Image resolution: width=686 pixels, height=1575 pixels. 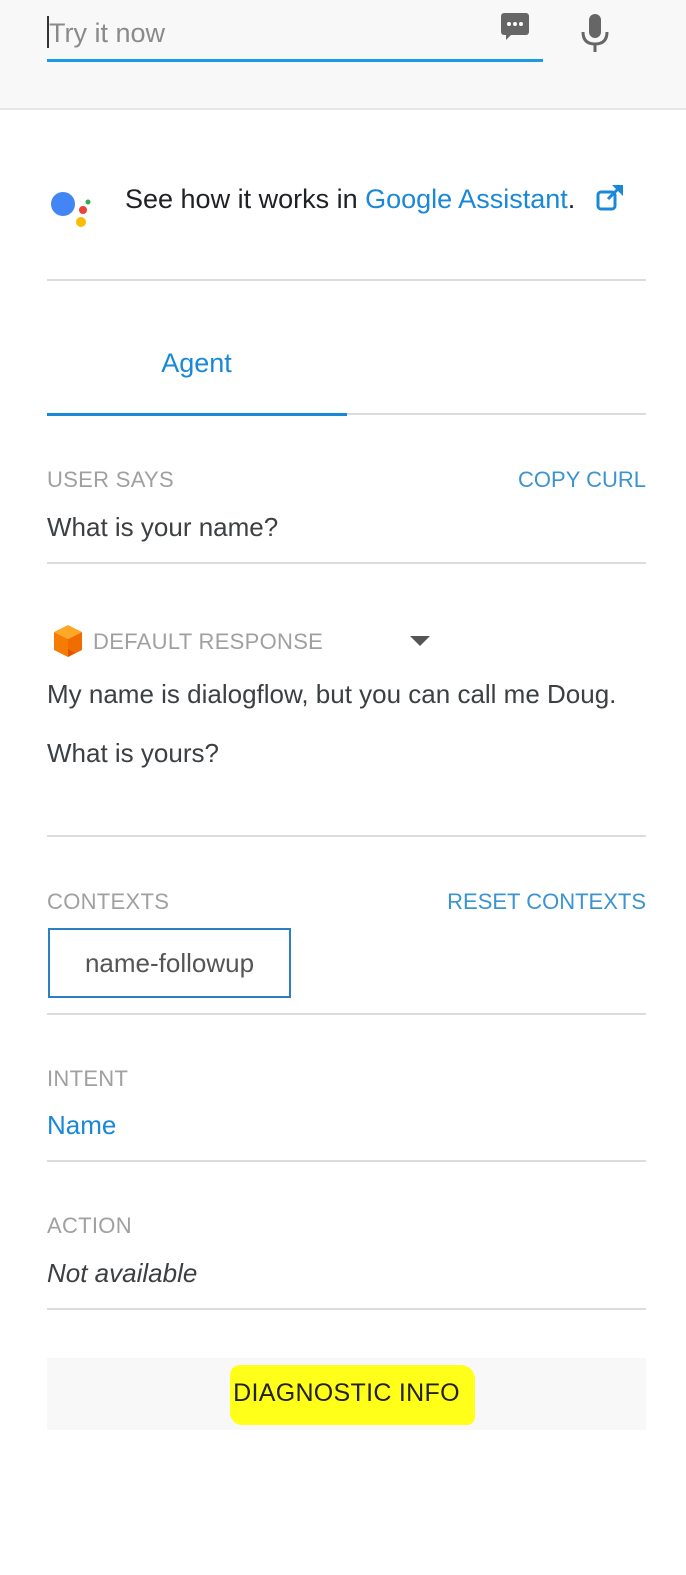 I want to click on try-it-now-input, so click(x=267, y=33).